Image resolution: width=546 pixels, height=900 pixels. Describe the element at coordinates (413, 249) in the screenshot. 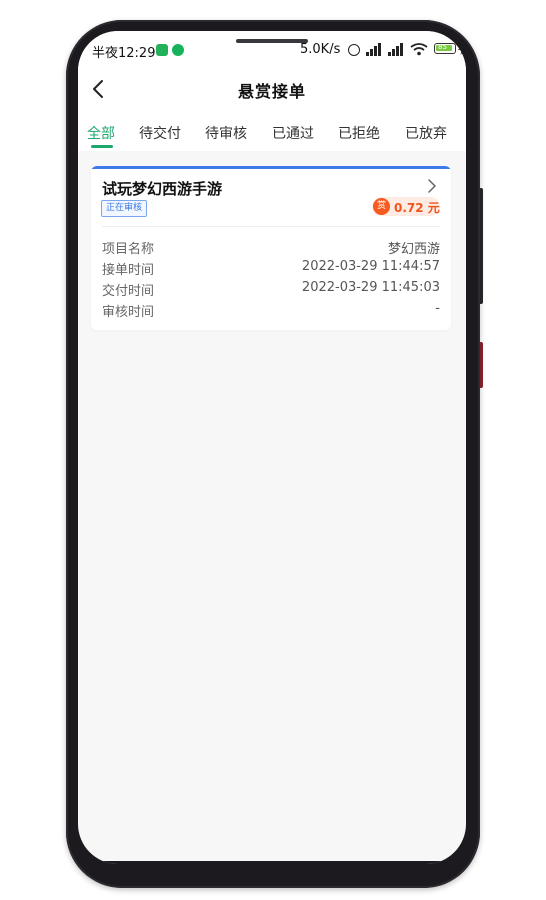

I see `detail-value: 梦幻西游` at that location.